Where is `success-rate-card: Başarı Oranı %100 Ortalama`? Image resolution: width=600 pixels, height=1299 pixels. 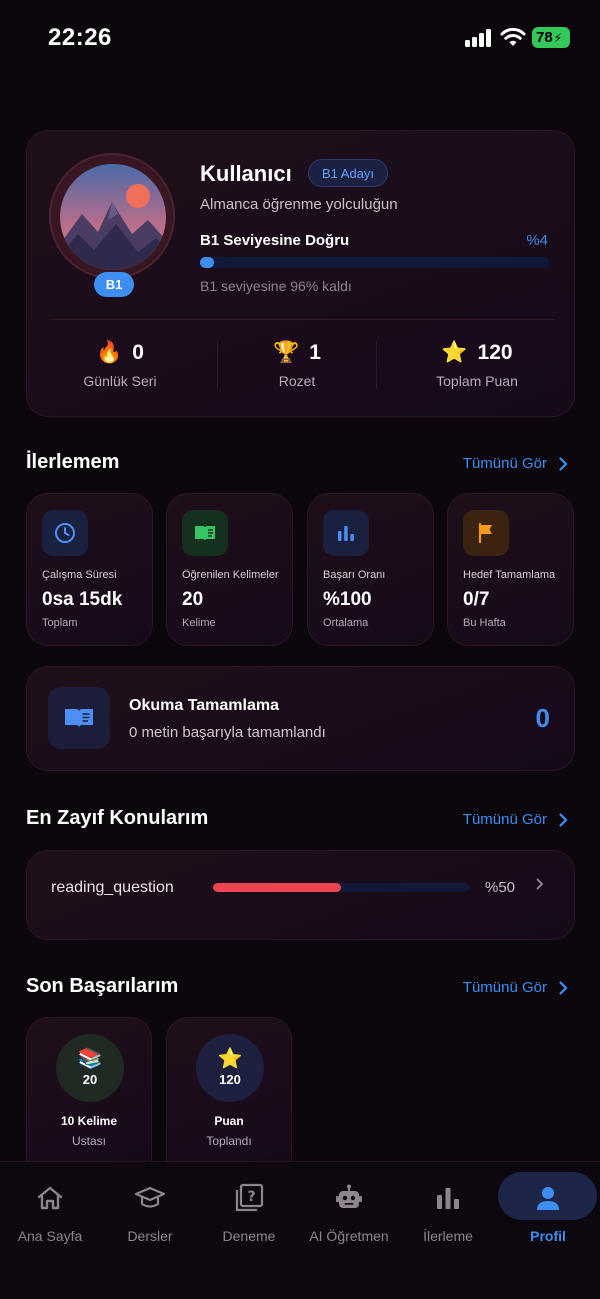
success-rate-card: Başarı Oranı %100 Ortalama is located at coordinates (370, 569).